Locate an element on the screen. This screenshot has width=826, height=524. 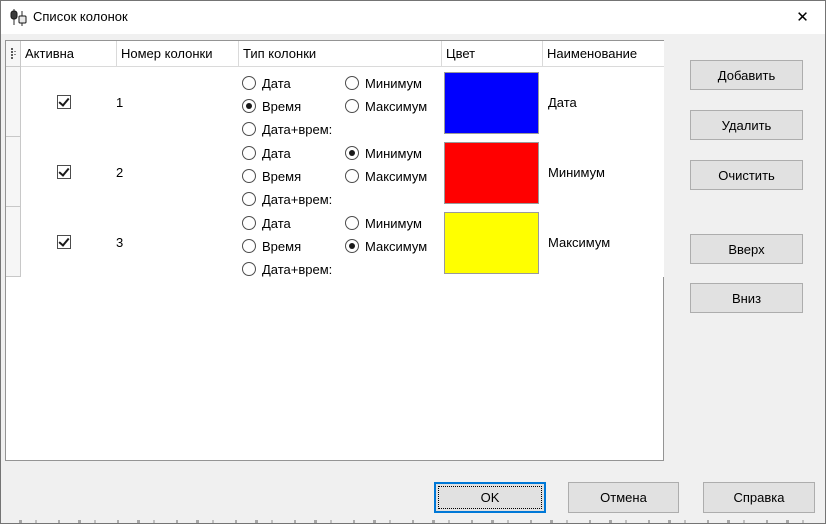
delete-button: Удалить is located at coordinates (746, 125).